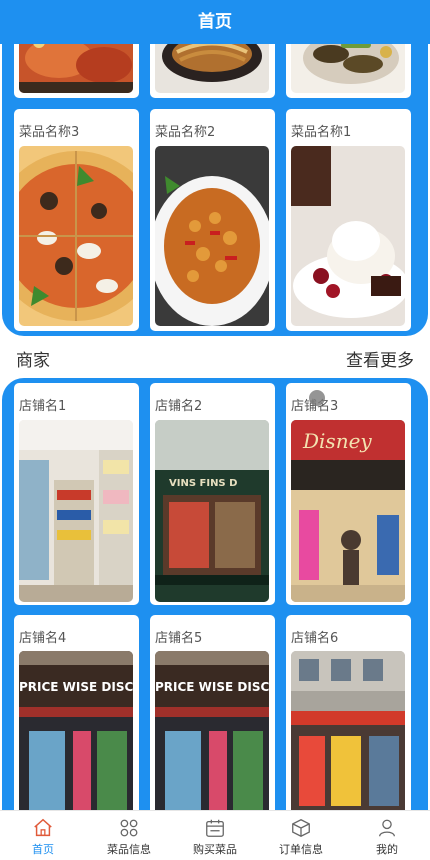  Describe the element at coordinates (380, 358) in the screenshot. I see `view-more-link: 查看更多` at that location.